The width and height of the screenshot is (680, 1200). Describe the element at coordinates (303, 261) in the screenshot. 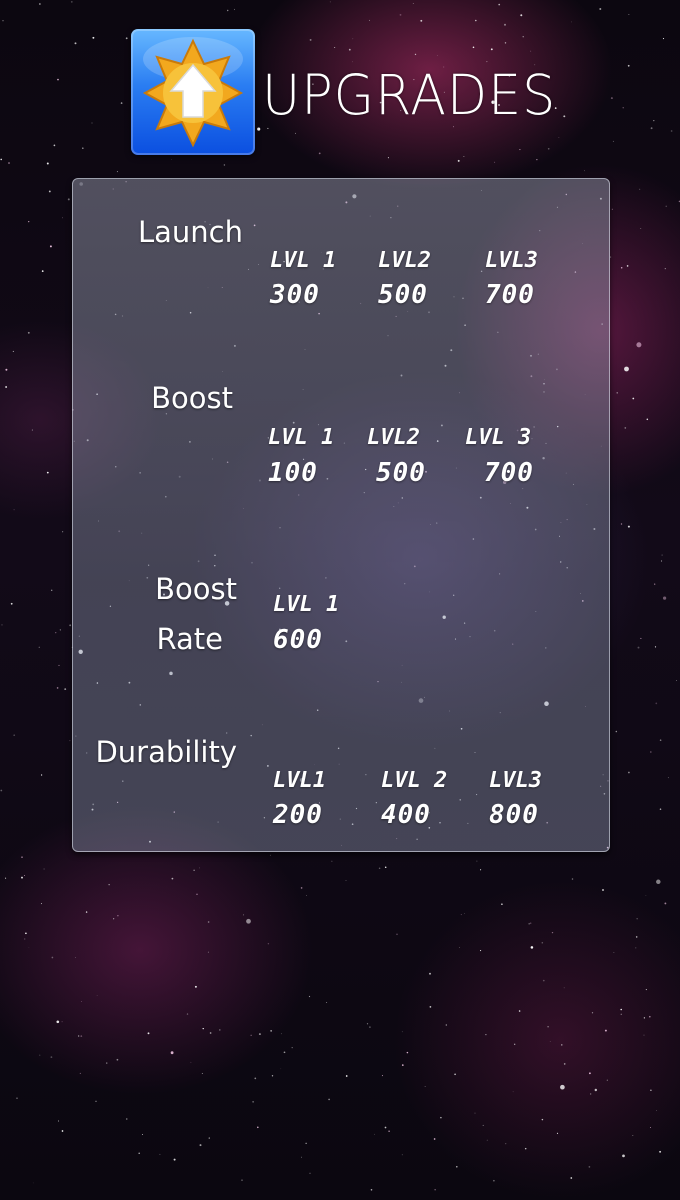

I see `launch-level-1-label: LVL 1` at that location.